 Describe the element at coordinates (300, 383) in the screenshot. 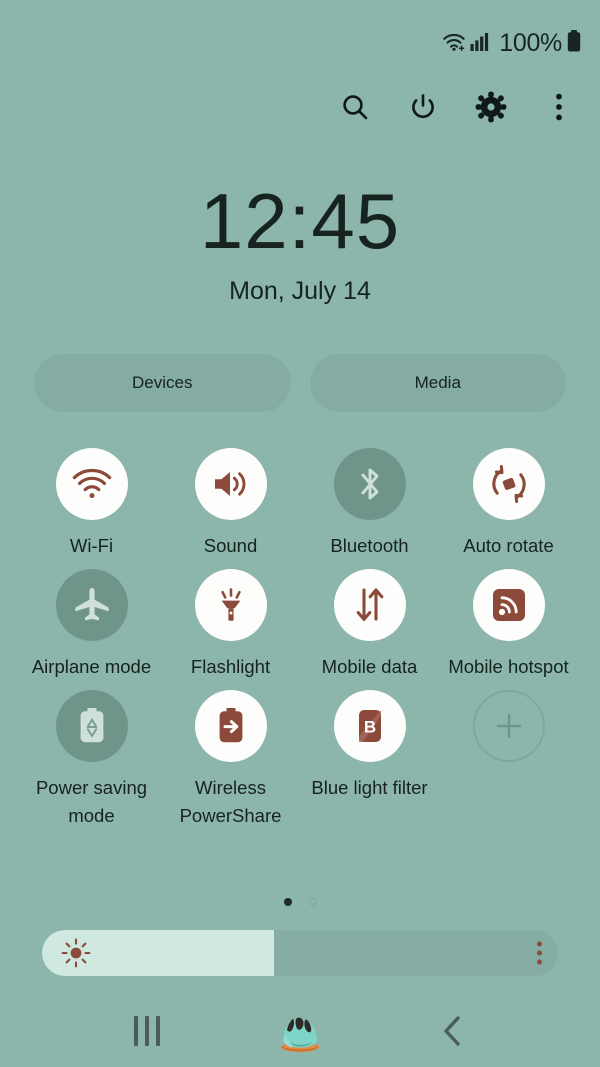

I see `devices-media-row: Devices Media` at that location.